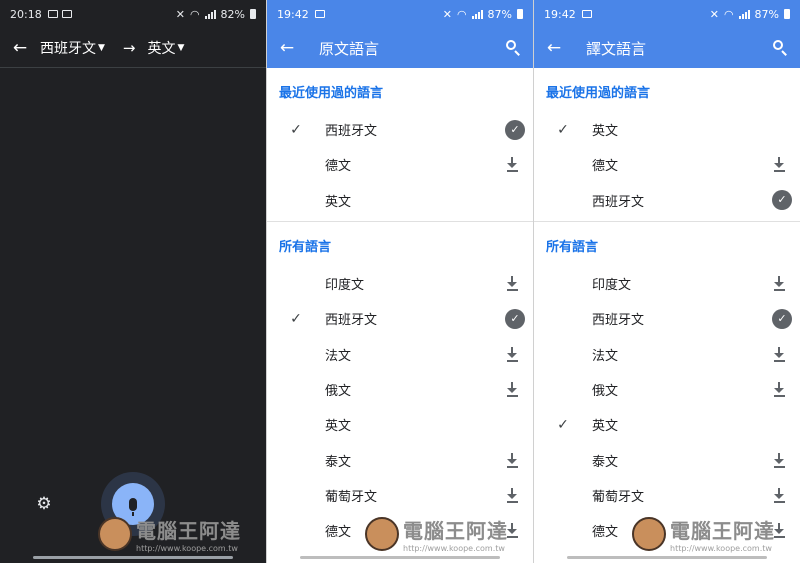  I want to click on page-title: 原文語言, so click(349, 48).